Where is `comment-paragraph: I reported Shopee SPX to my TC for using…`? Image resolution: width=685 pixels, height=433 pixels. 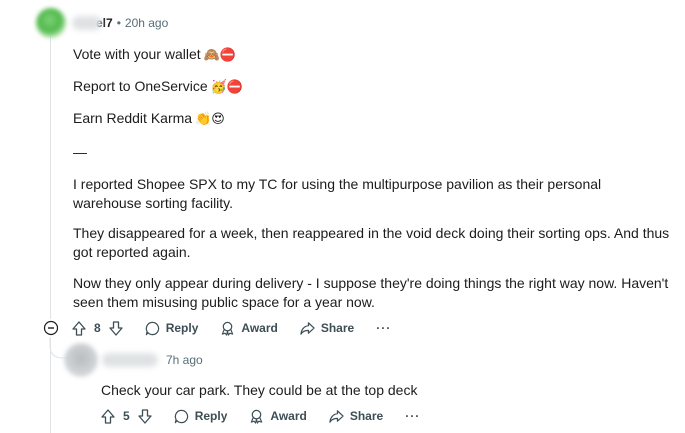
comment-paragraph: I reported Shopee SPX to my TC for using… is located at coordinates (337, 193).